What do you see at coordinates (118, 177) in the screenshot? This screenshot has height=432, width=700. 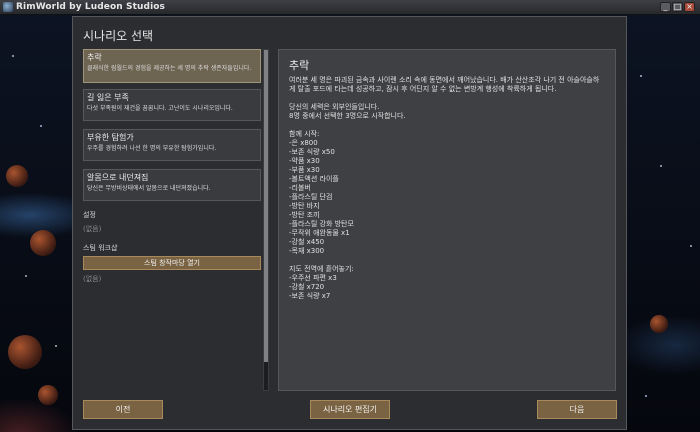 I see `scenario-name: 알몸으로 내던져짐` at bounding box center [118, 177].